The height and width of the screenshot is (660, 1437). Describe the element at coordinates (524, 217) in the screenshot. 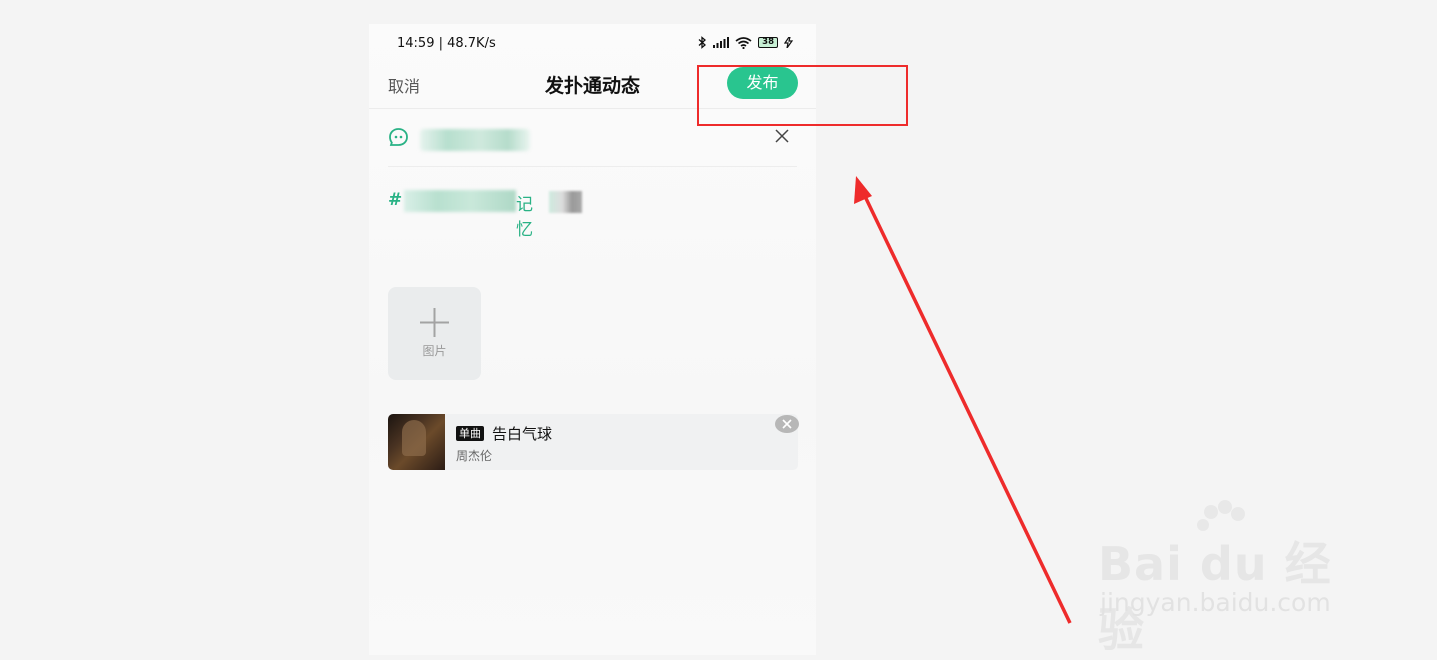

I see `hashtag-visible-text: 记忆` at that location.